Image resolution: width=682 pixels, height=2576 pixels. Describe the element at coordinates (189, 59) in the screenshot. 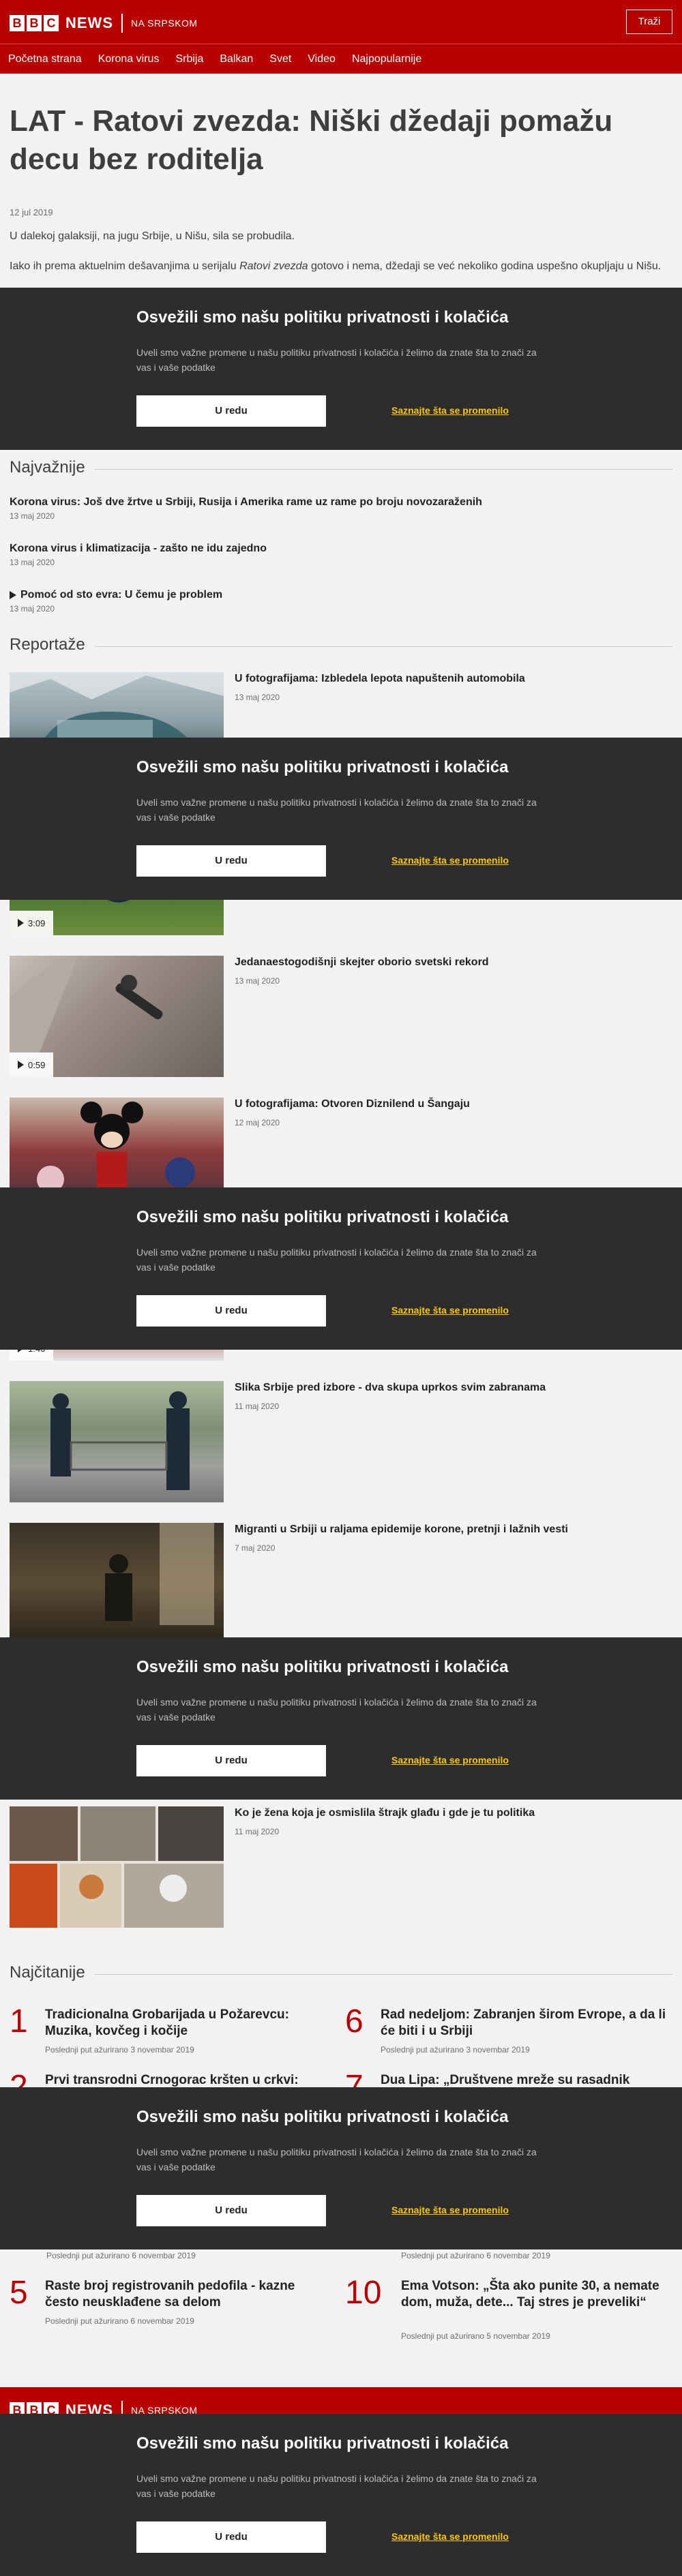

I see `nav-item-serbia: Srbija` at that location.